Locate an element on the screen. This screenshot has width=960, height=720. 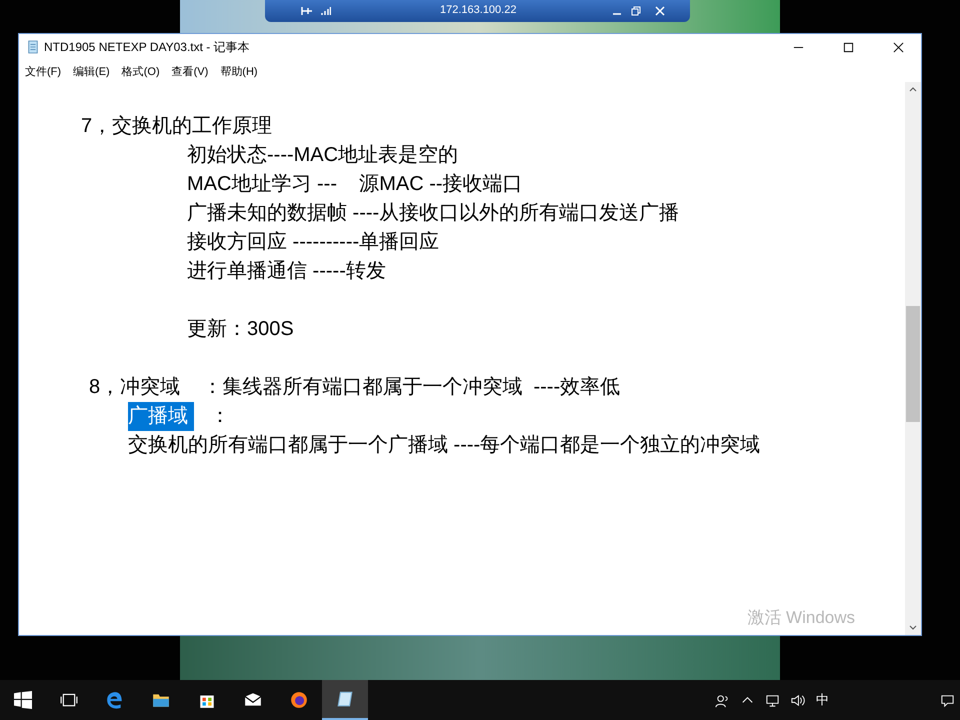
active-taskbar-button is located at coordinates (345, 700).